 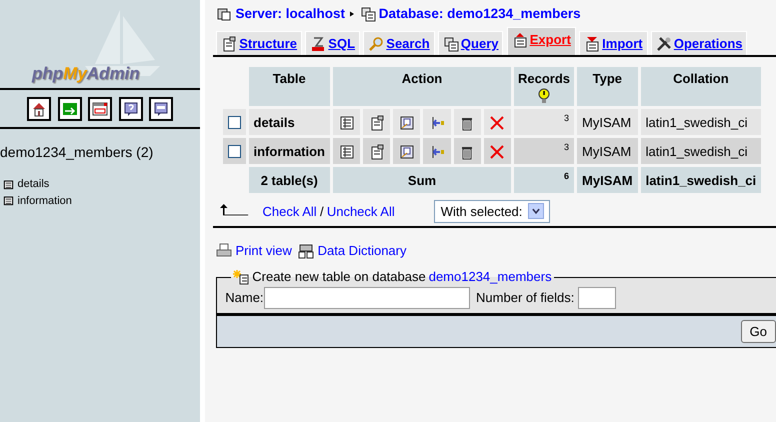 I want to click on name-field, so click(x=367, y=297).